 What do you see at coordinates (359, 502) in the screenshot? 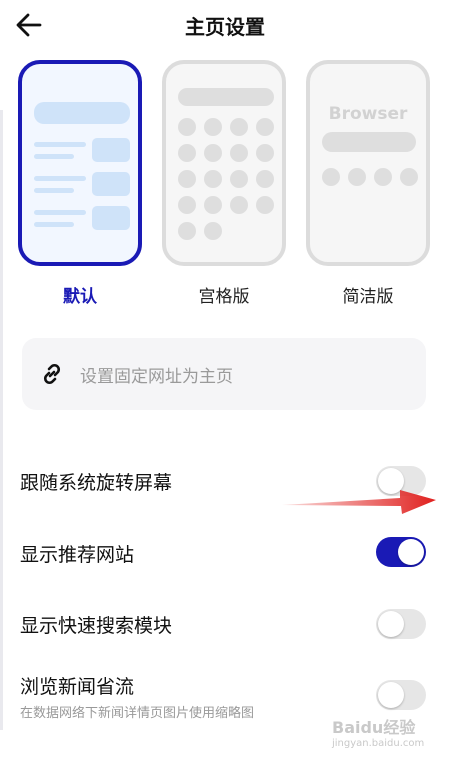
I see `red-arrow-annotation` at bounding box center [359, 502].